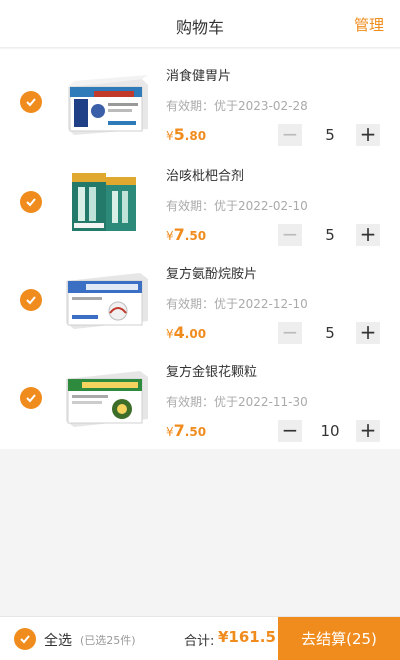 The height and width of the screenshot is (660, 400). What do you see at coordinates (237, 206) in the screenshot?
I see `product-expiry: 有效期：优于2022-02-10` at bounding box center [237, 206].